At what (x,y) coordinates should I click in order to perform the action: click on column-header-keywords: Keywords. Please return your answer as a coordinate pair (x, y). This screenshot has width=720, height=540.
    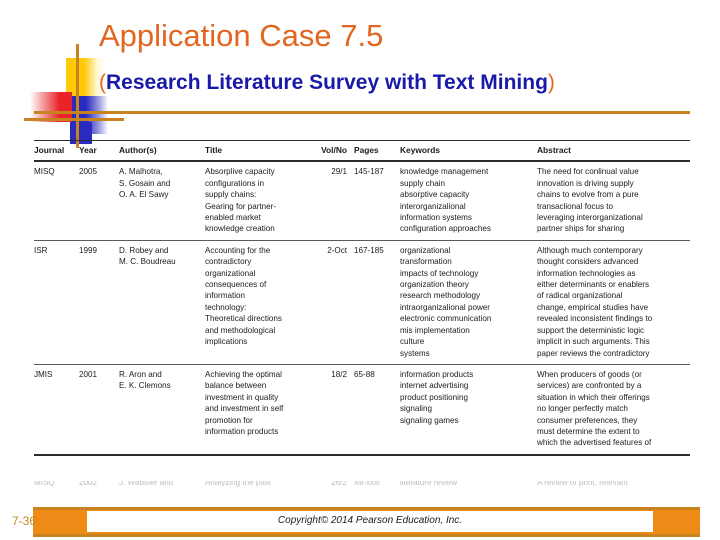
    Looking at the image, I should click on (420, 150).